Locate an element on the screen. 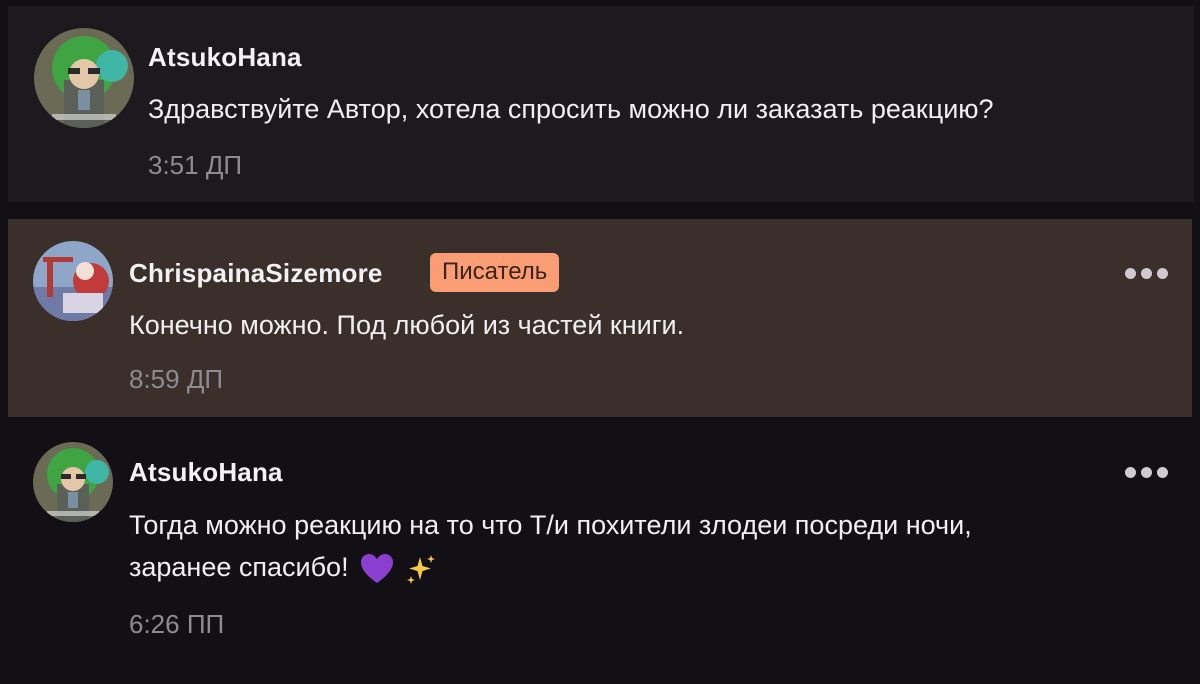  writer-badge: Писатель is located at coordinates (495, 272).